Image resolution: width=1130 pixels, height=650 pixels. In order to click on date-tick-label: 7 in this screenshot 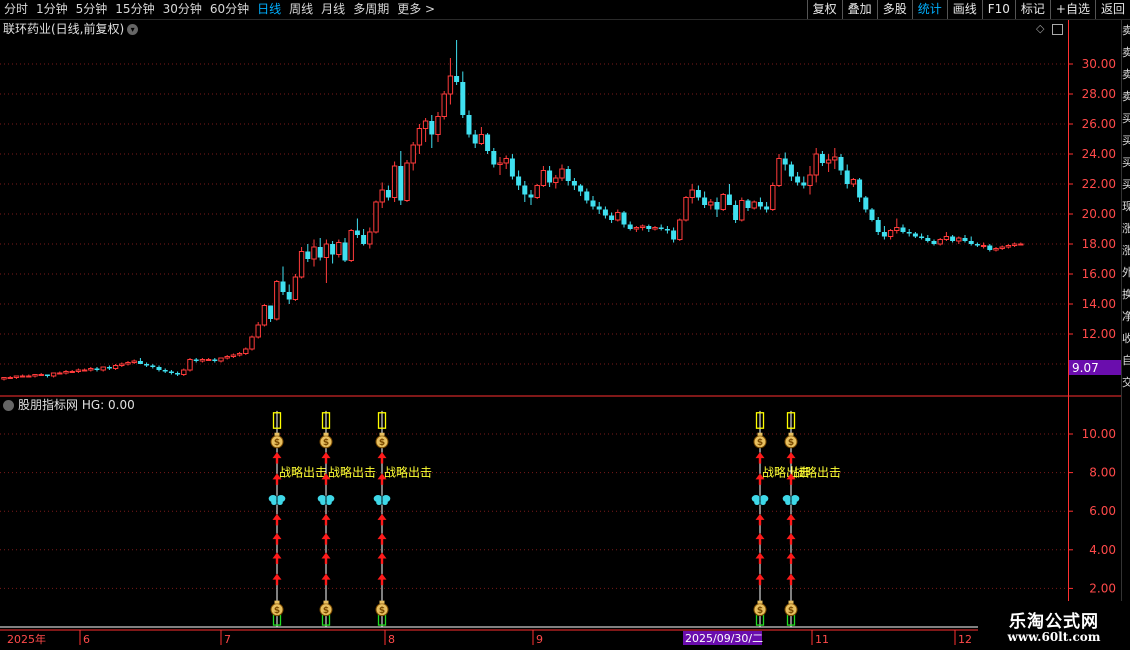, I will do `click(227, 639)`.